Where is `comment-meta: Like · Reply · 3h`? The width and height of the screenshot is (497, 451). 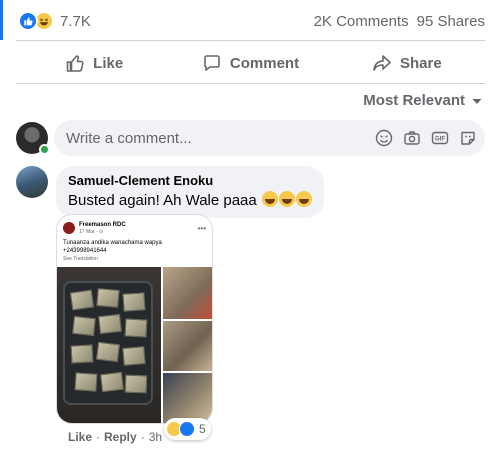 comment-meta: Like · Reply · 3h is located at coordinates (115, 437).